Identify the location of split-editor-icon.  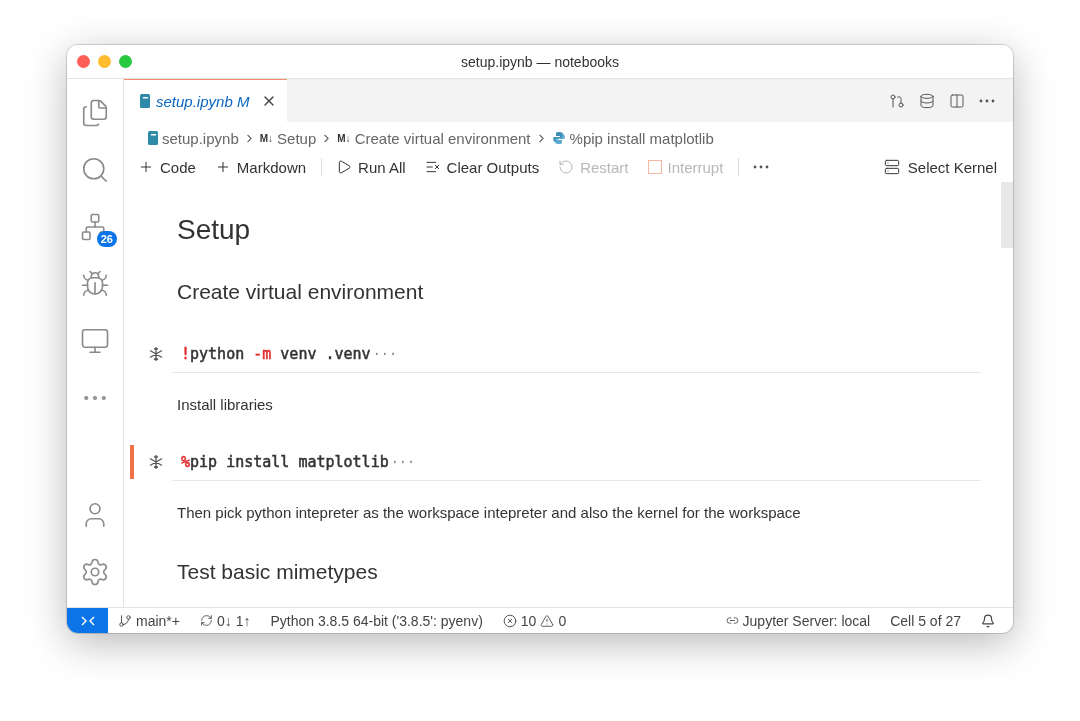
(957, 100).